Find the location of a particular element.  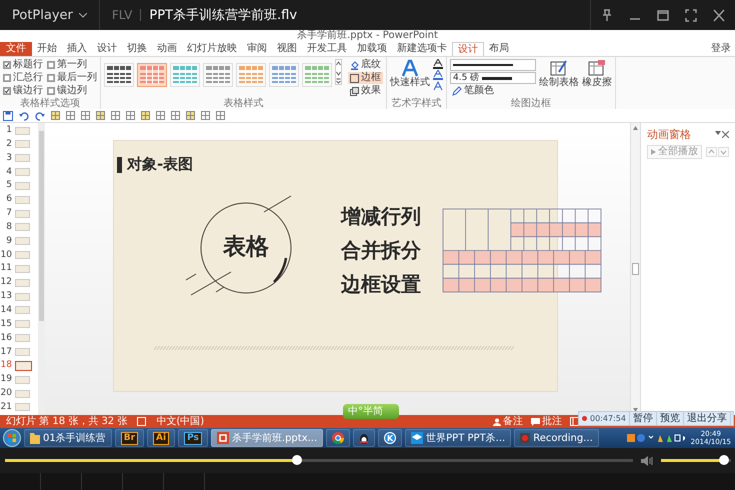

taskbar-button: Br is located at coordinates (129, 438).